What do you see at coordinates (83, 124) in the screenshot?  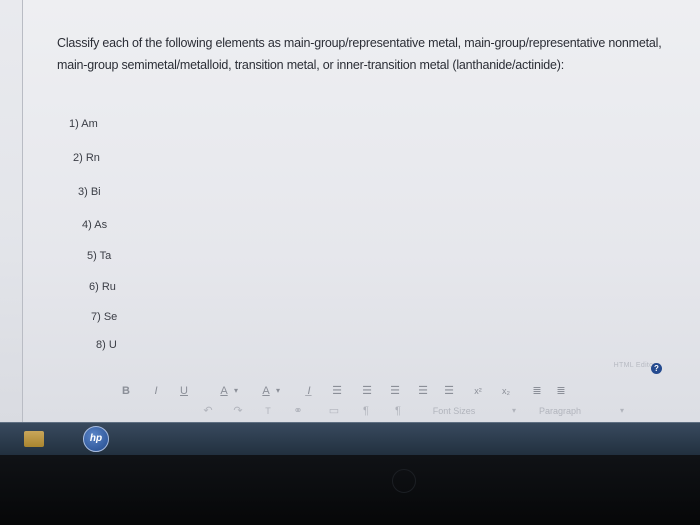 I see `list-item: 1) Am` at bounding box center [83, 124].